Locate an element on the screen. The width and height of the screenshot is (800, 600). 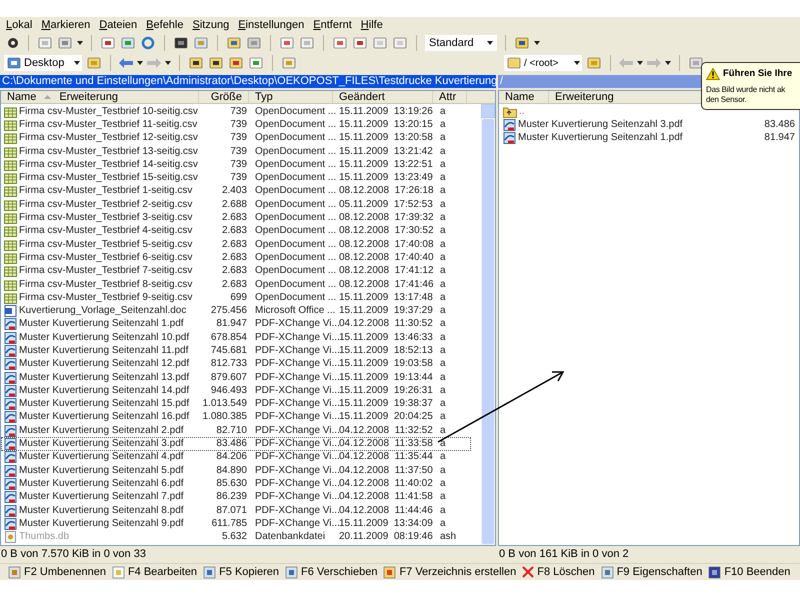
file-row: Firma csv-Muster_Testbrief 8-seitig.csv 2.683 OpenDocument ... 08.12.2008 17:41:46 a is located at coordinates (236, 285).